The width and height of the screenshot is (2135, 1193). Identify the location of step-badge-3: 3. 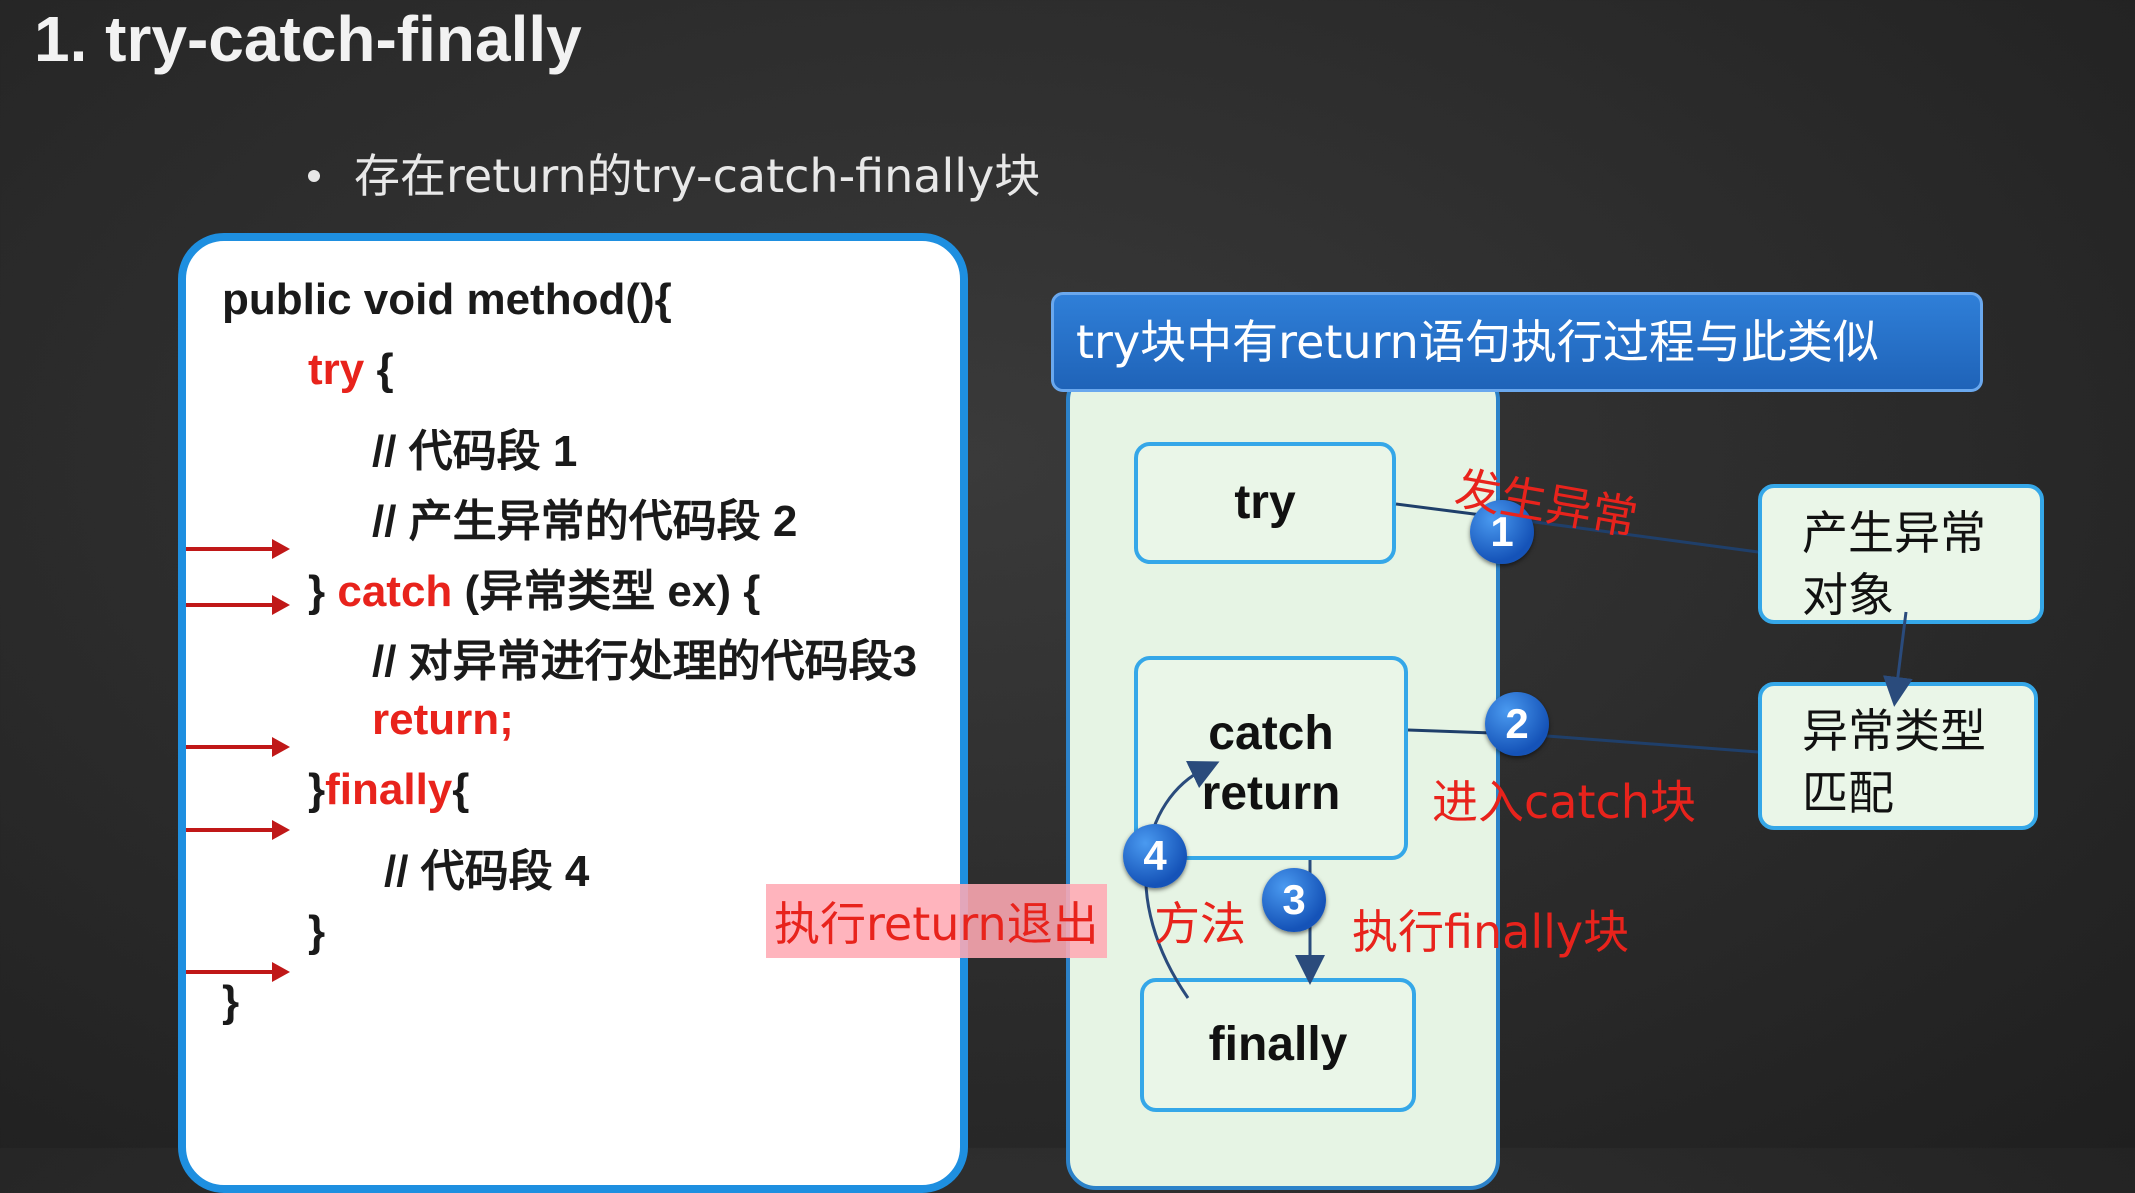
(1294, 900).